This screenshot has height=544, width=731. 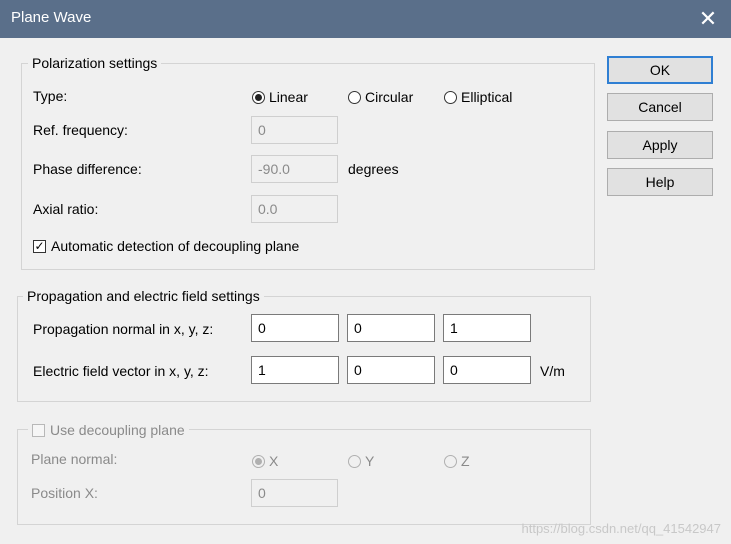 I want to click on radio-plane-z: Z, so click(x=457, y=461).